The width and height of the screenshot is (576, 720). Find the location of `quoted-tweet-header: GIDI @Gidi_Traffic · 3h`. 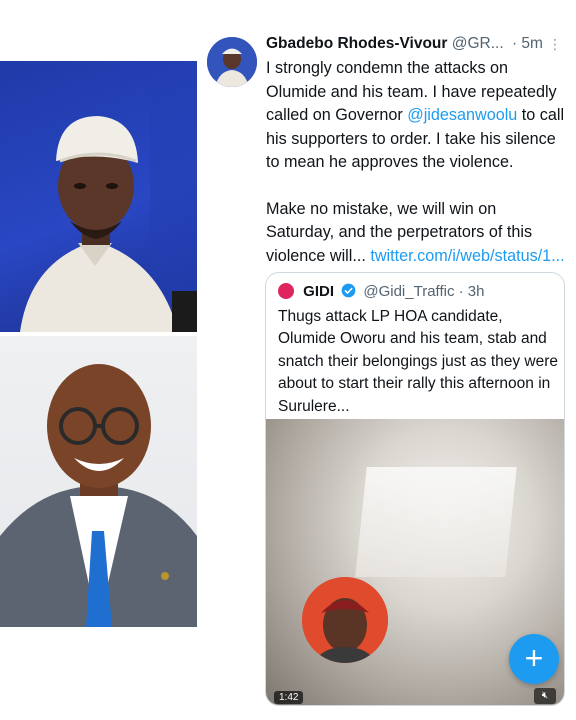

quoted-tweet-header: GIDI @Gidi_Traffic · 3h is located at coordinates (381, 293).